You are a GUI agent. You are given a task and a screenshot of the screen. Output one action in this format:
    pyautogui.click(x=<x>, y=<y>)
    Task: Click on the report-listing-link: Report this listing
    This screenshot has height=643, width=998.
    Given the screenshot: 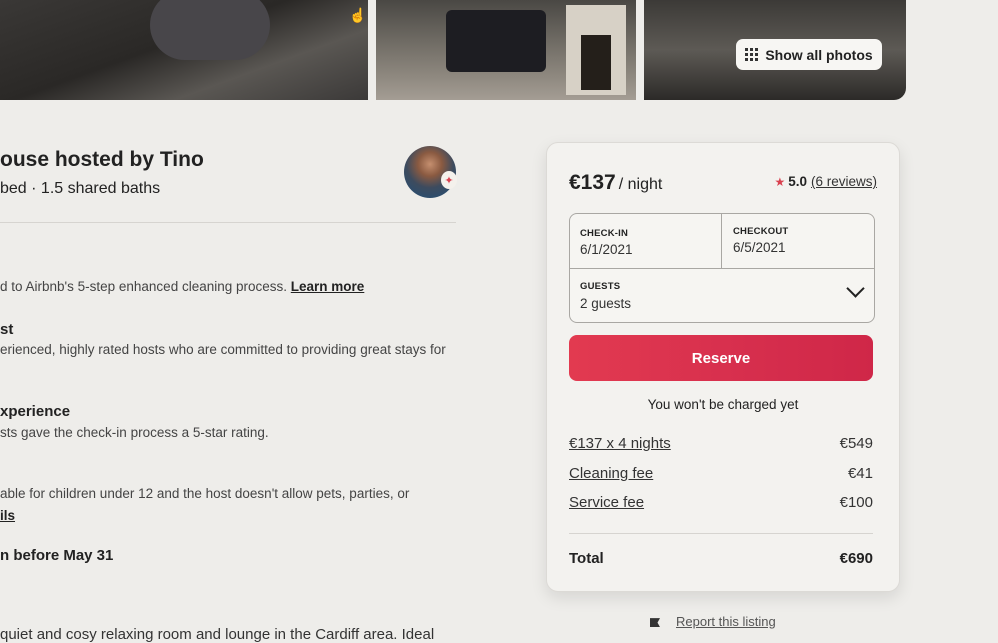 What is the action you would take?
    pyautogui.click(x=726, y=621)
    